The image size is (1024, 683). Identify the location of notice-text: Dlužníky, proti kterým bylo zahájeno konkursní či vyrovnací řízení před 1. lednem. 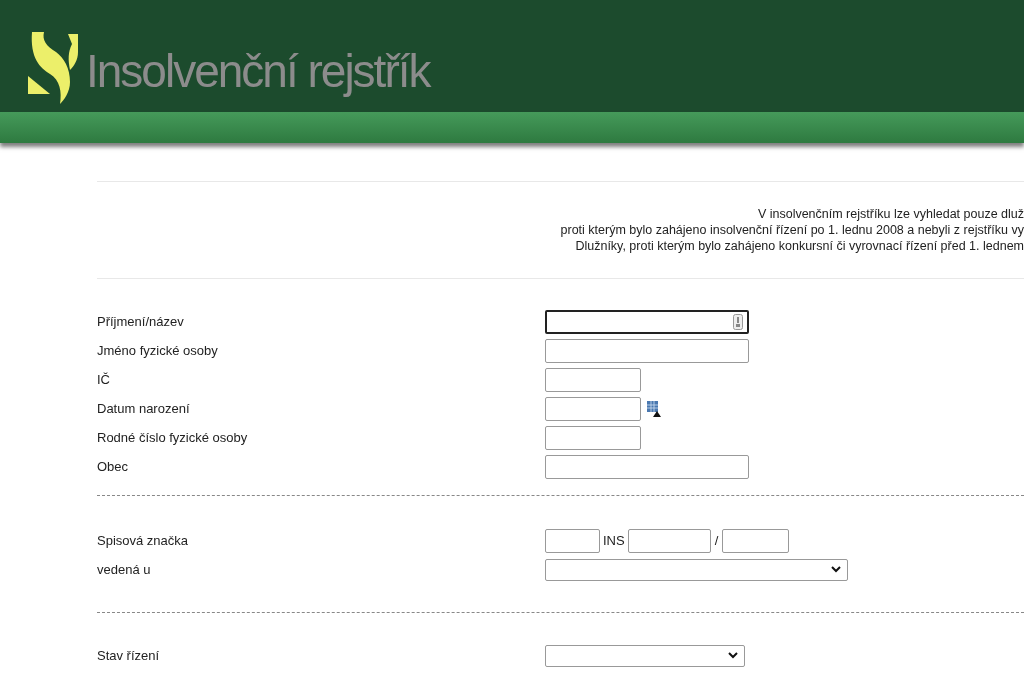
(799, 246).